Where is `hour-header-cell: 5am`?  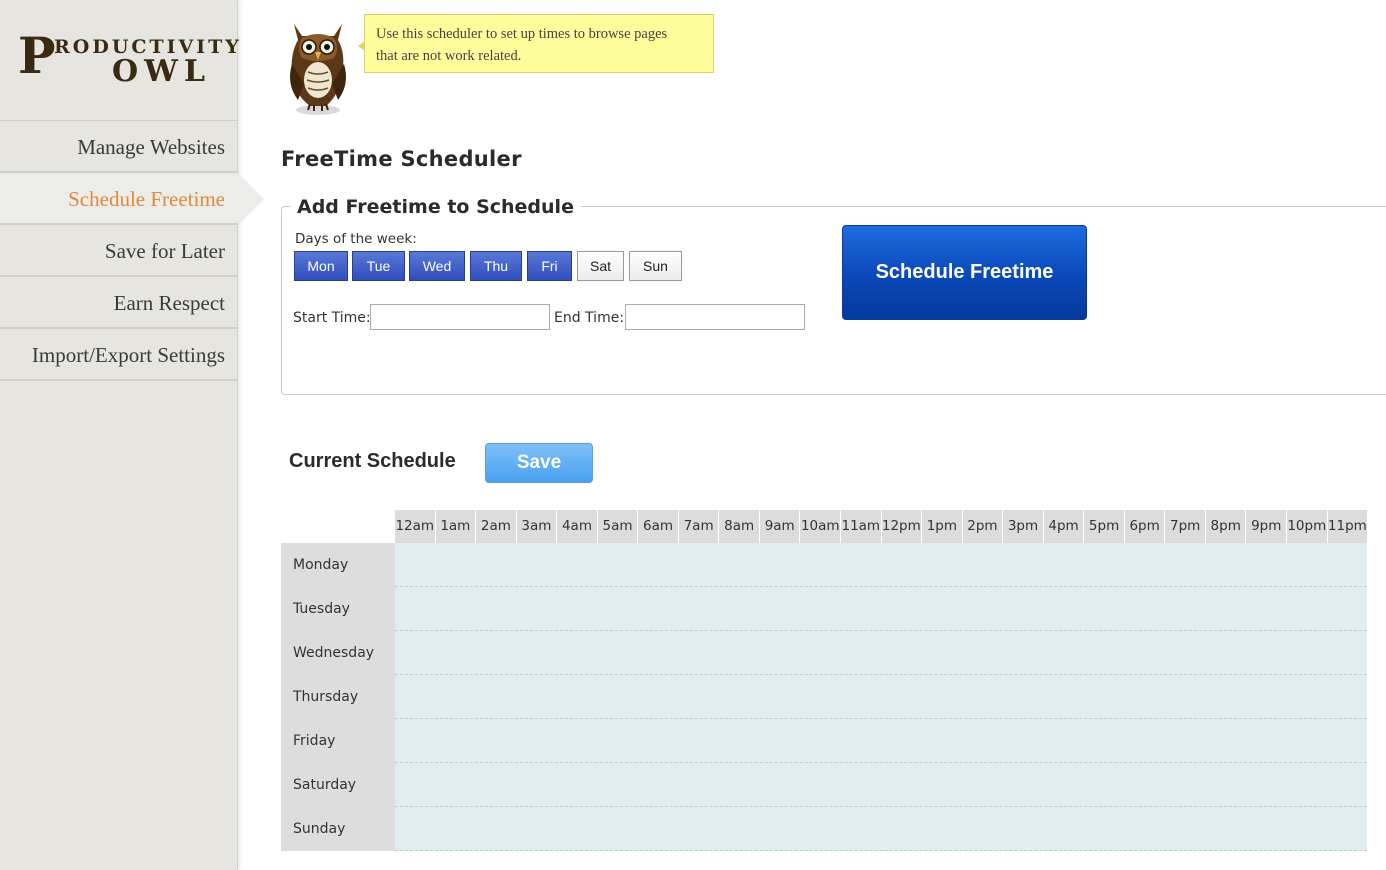 hour-header-cell: 5am is located at coordinates (617, 526).